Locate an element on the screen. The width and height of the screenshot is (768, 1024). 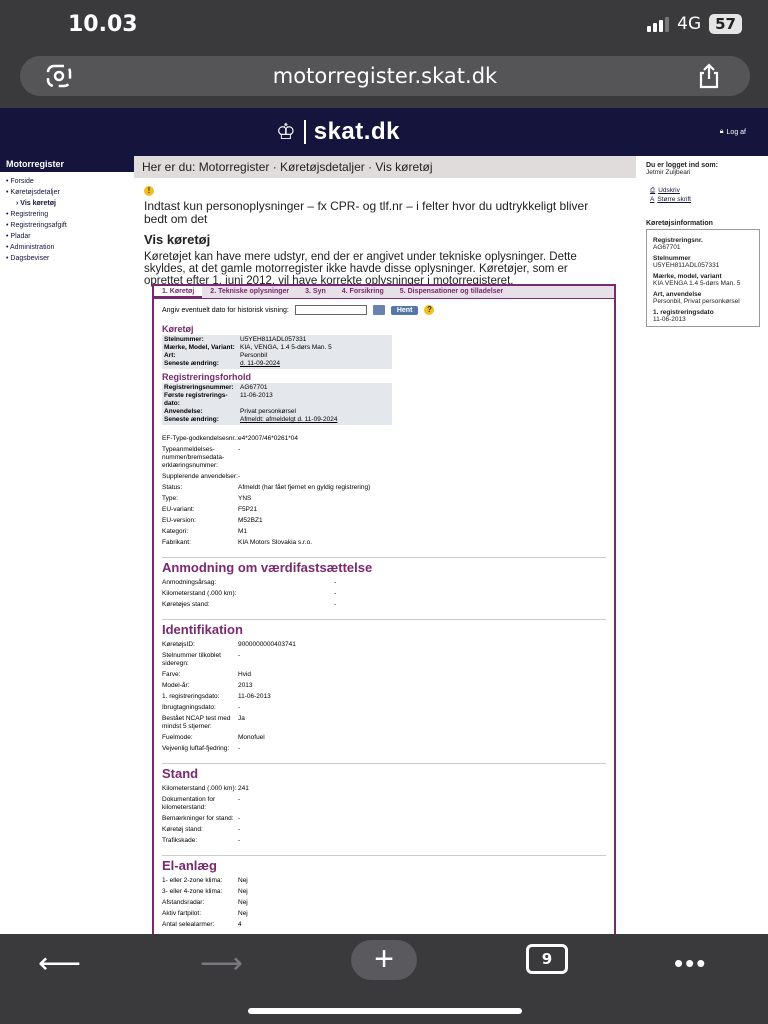
help-icon: ? is located at coordinates (429, 310).